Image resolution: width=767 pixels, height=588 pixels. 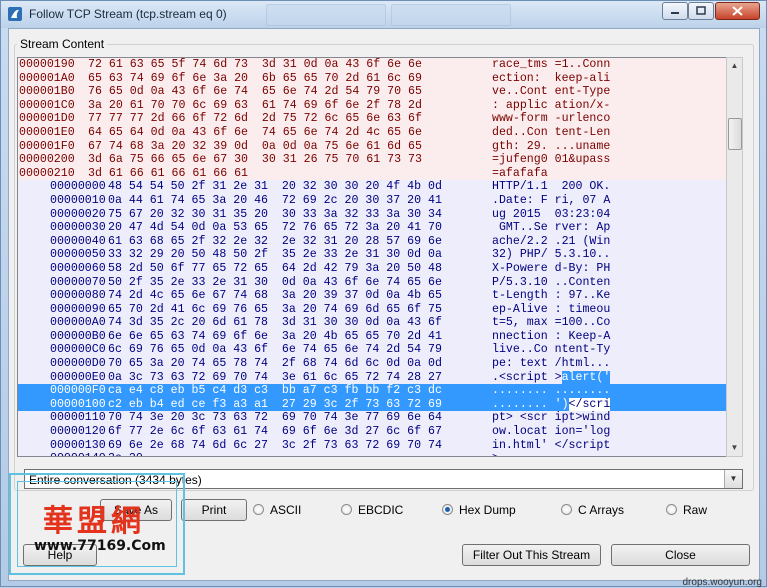 I want to click on chevron-down-icon: ▼, so click(x=733, y=479).